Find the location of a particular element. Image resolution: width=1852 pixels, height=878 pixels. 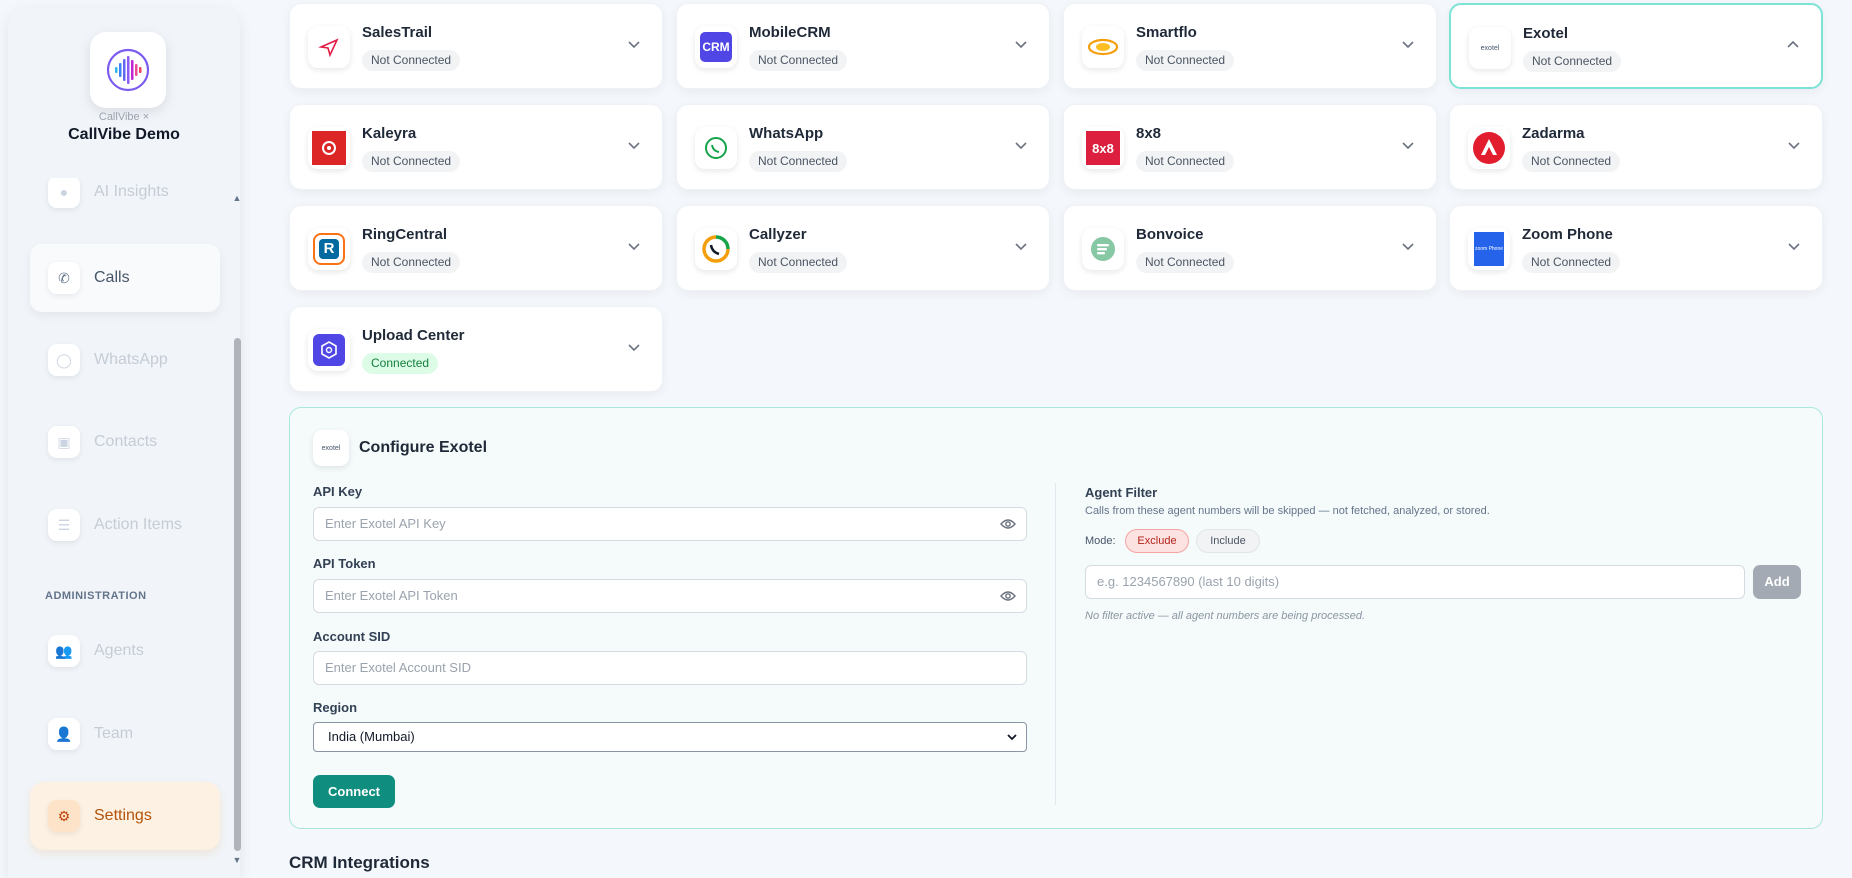

mobilecrm-logo-icon: CRM is located at coordinates (716, 47).